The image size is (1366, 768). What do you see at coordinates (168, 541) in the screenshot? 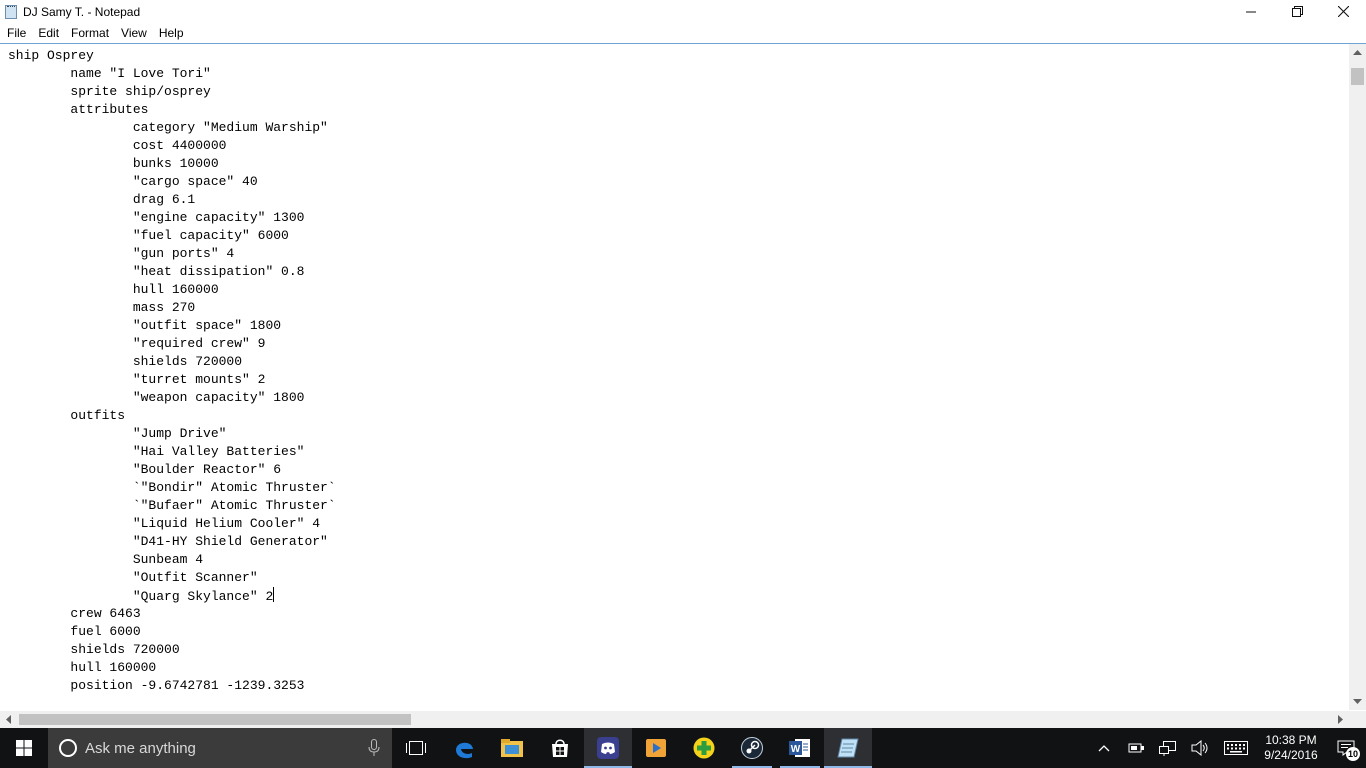
I see `code-line: "D41-HY Shield Generator"` at bounding box center [168, 541].